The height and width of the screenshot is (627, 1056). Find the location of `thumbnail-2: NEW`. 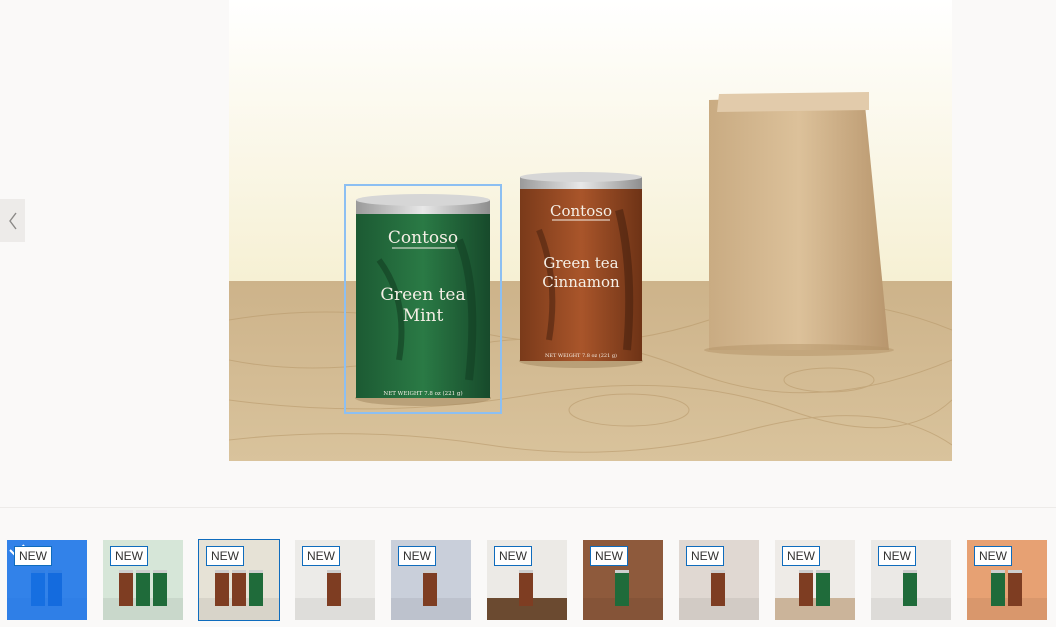

thumbnail-2: NEW is located at coordinates (143, 580).